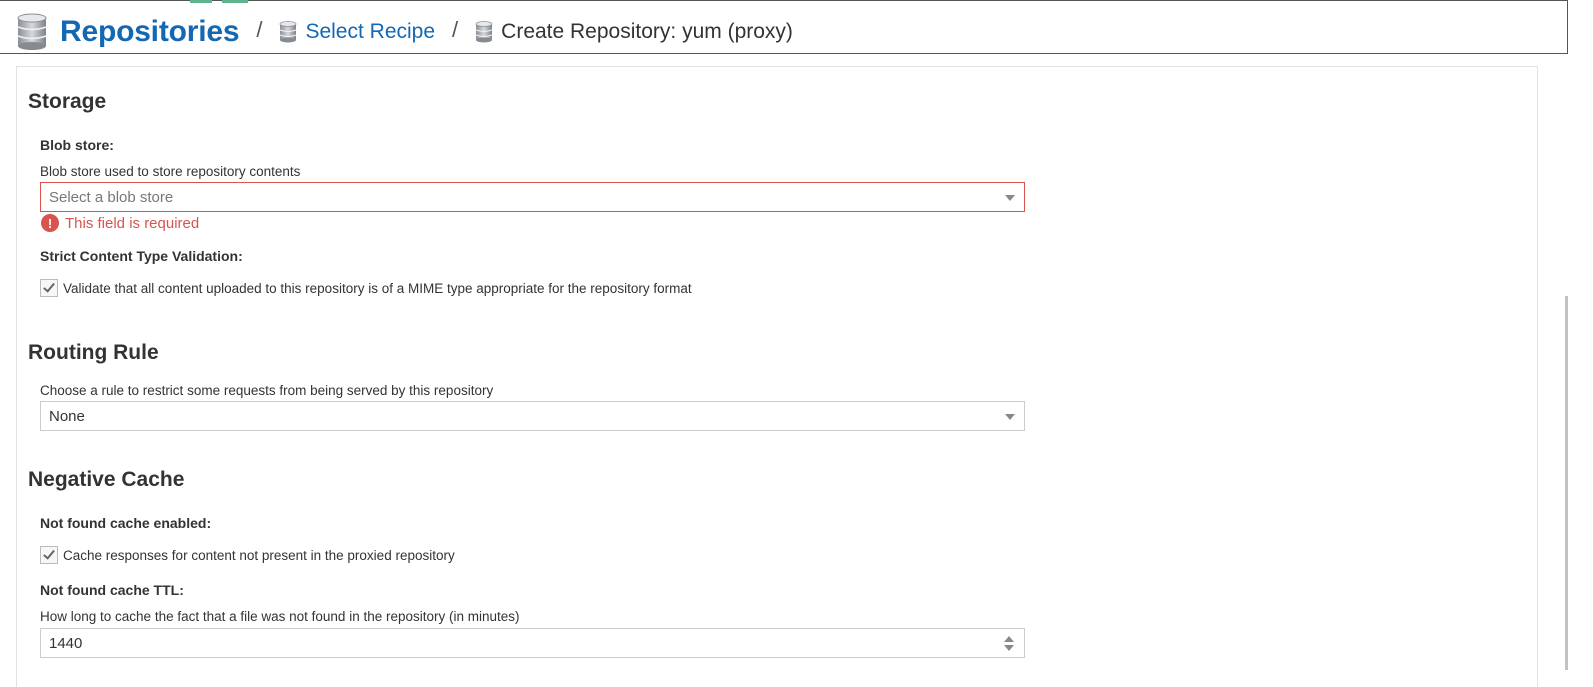 This screenshot has width=1593, height=687. Describe the element at coordinates (66, 643) in the screenshot. I see `not-found-cache-ttl-value: 1440` at that location.